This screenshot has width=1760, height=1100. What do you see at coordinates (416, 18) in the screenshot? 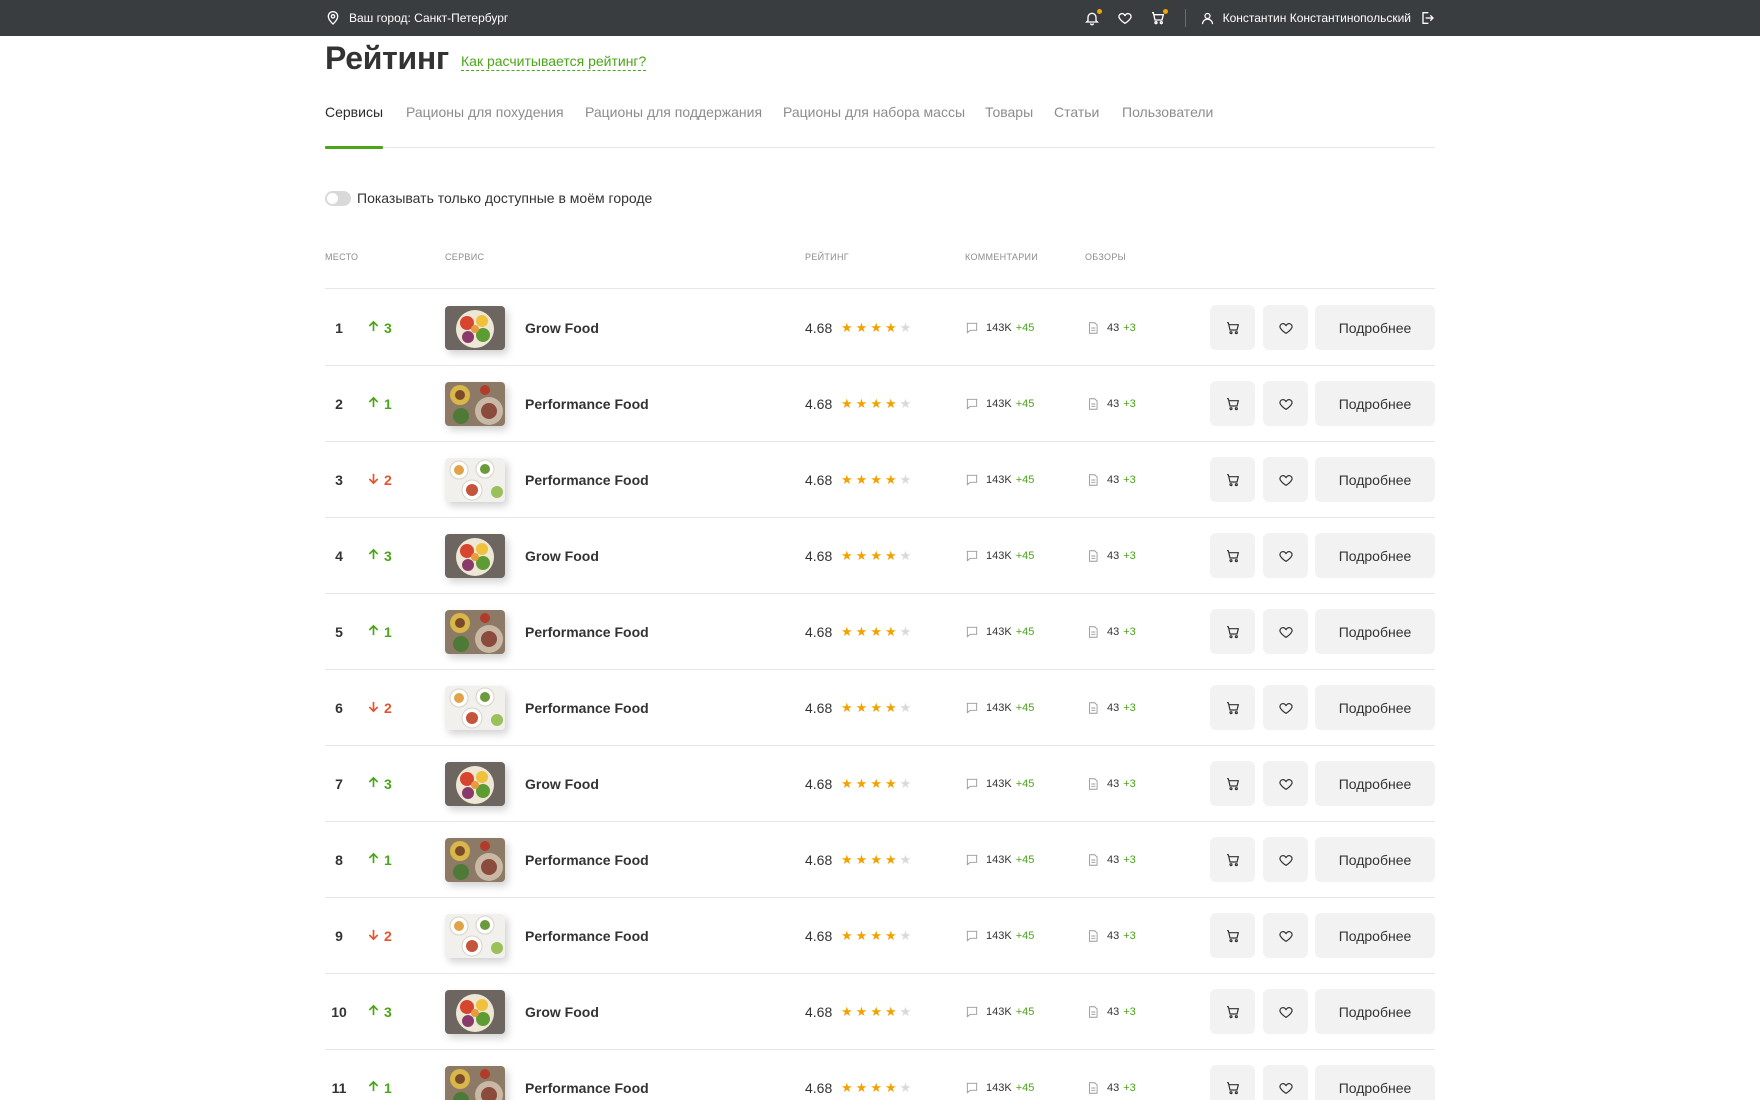
I see `city-selector: Ваш город: Санкт-Петербург` at bounding box center [416, 18].